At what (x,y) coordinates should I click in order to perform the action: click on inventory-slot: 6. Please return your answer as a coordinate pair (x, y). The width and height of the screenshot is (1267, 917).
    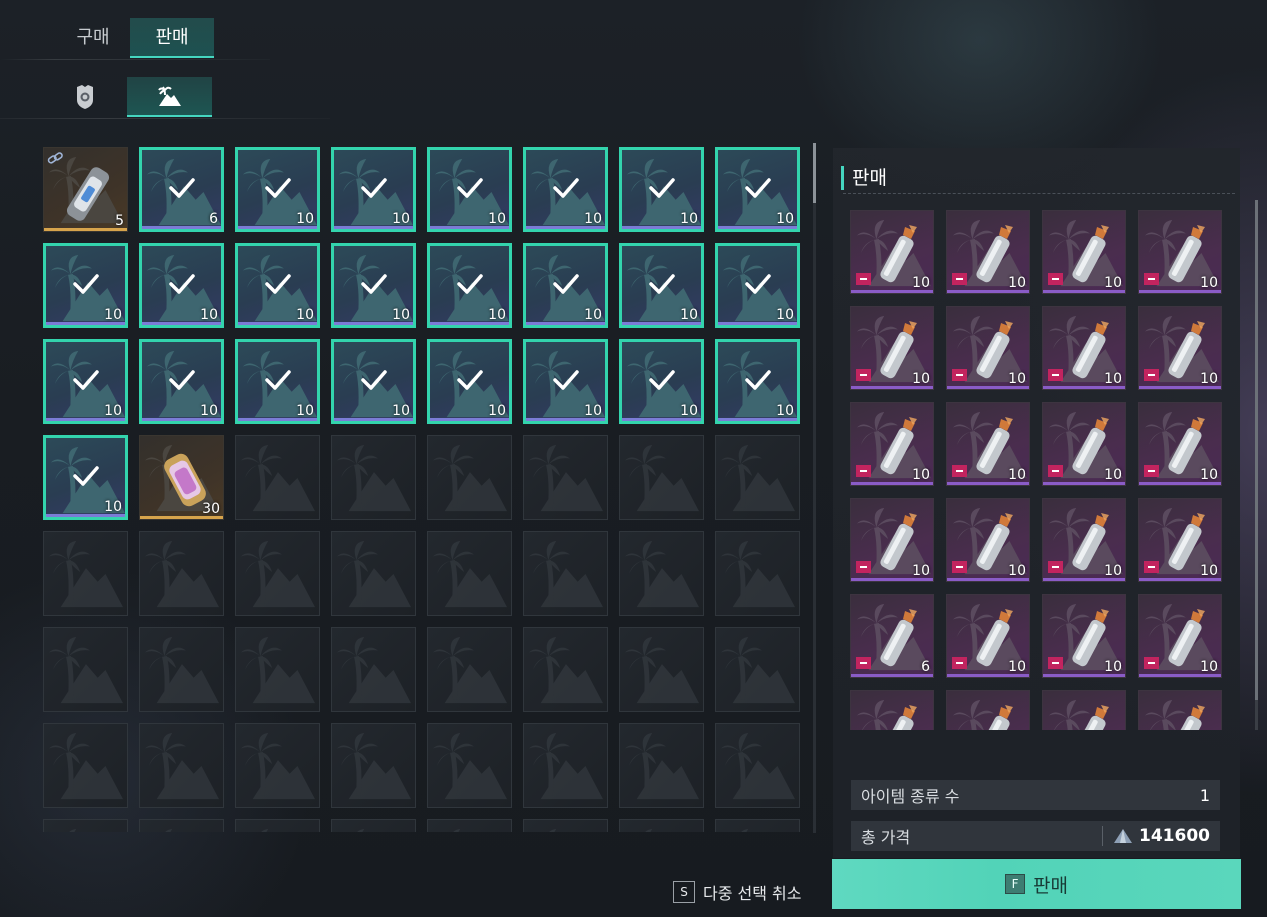
    Looking at the image, I should click on (181, 189).